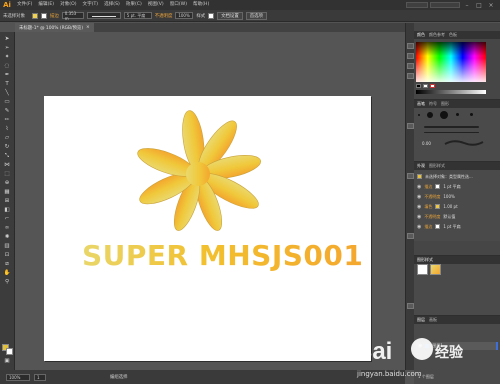  Describe the element at coordinates (410, 46) in the screenshot. I see `color-panel-icon` at that location.